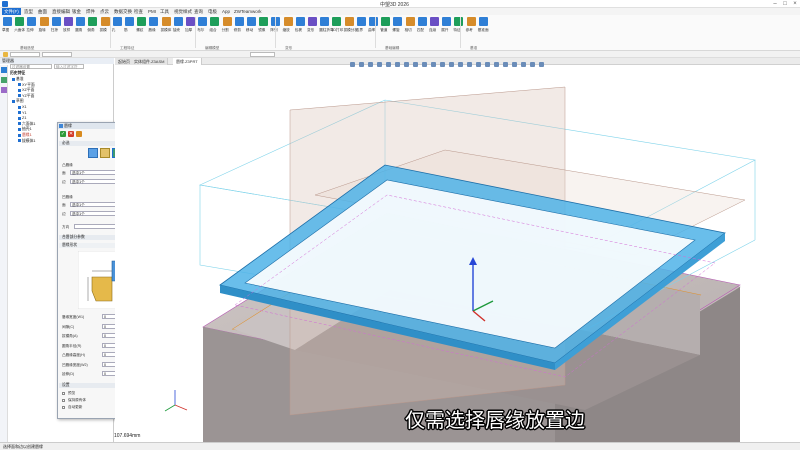  I want to click on tab-lip-part: 唇缘.Z3PRT, so click(187, 61).